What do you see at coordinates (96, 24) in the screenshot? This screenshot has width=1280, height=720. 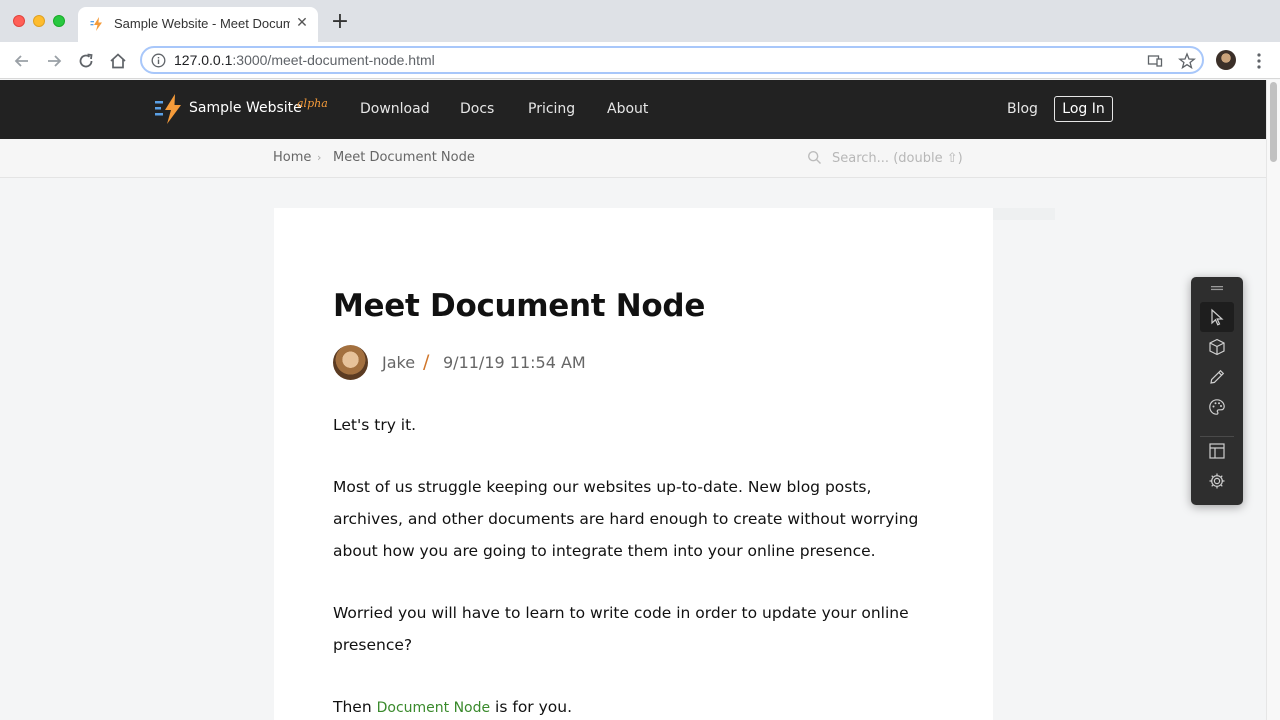 I see `lightning-icon` at bounding box center [96, 24].